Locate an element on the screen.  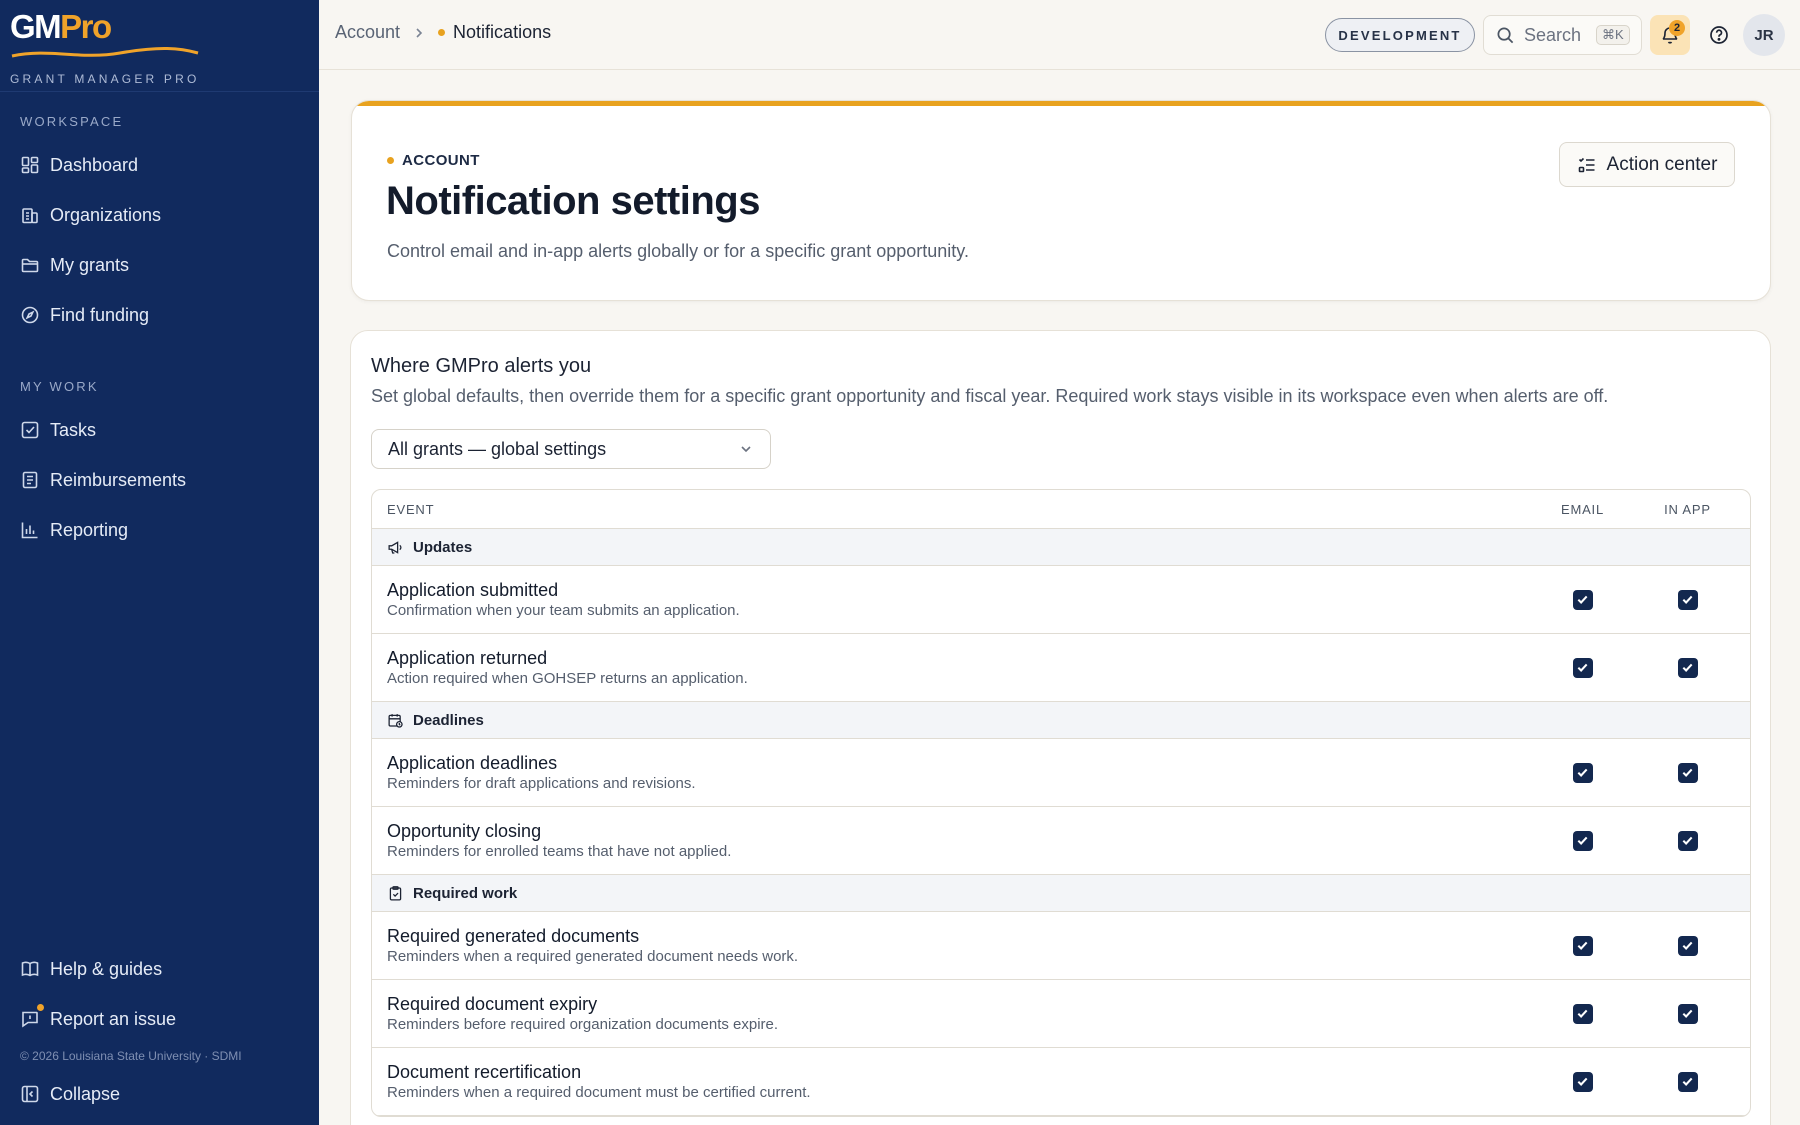
sidebar-item-label: Reimbursements is located at coordinates (118, 479).